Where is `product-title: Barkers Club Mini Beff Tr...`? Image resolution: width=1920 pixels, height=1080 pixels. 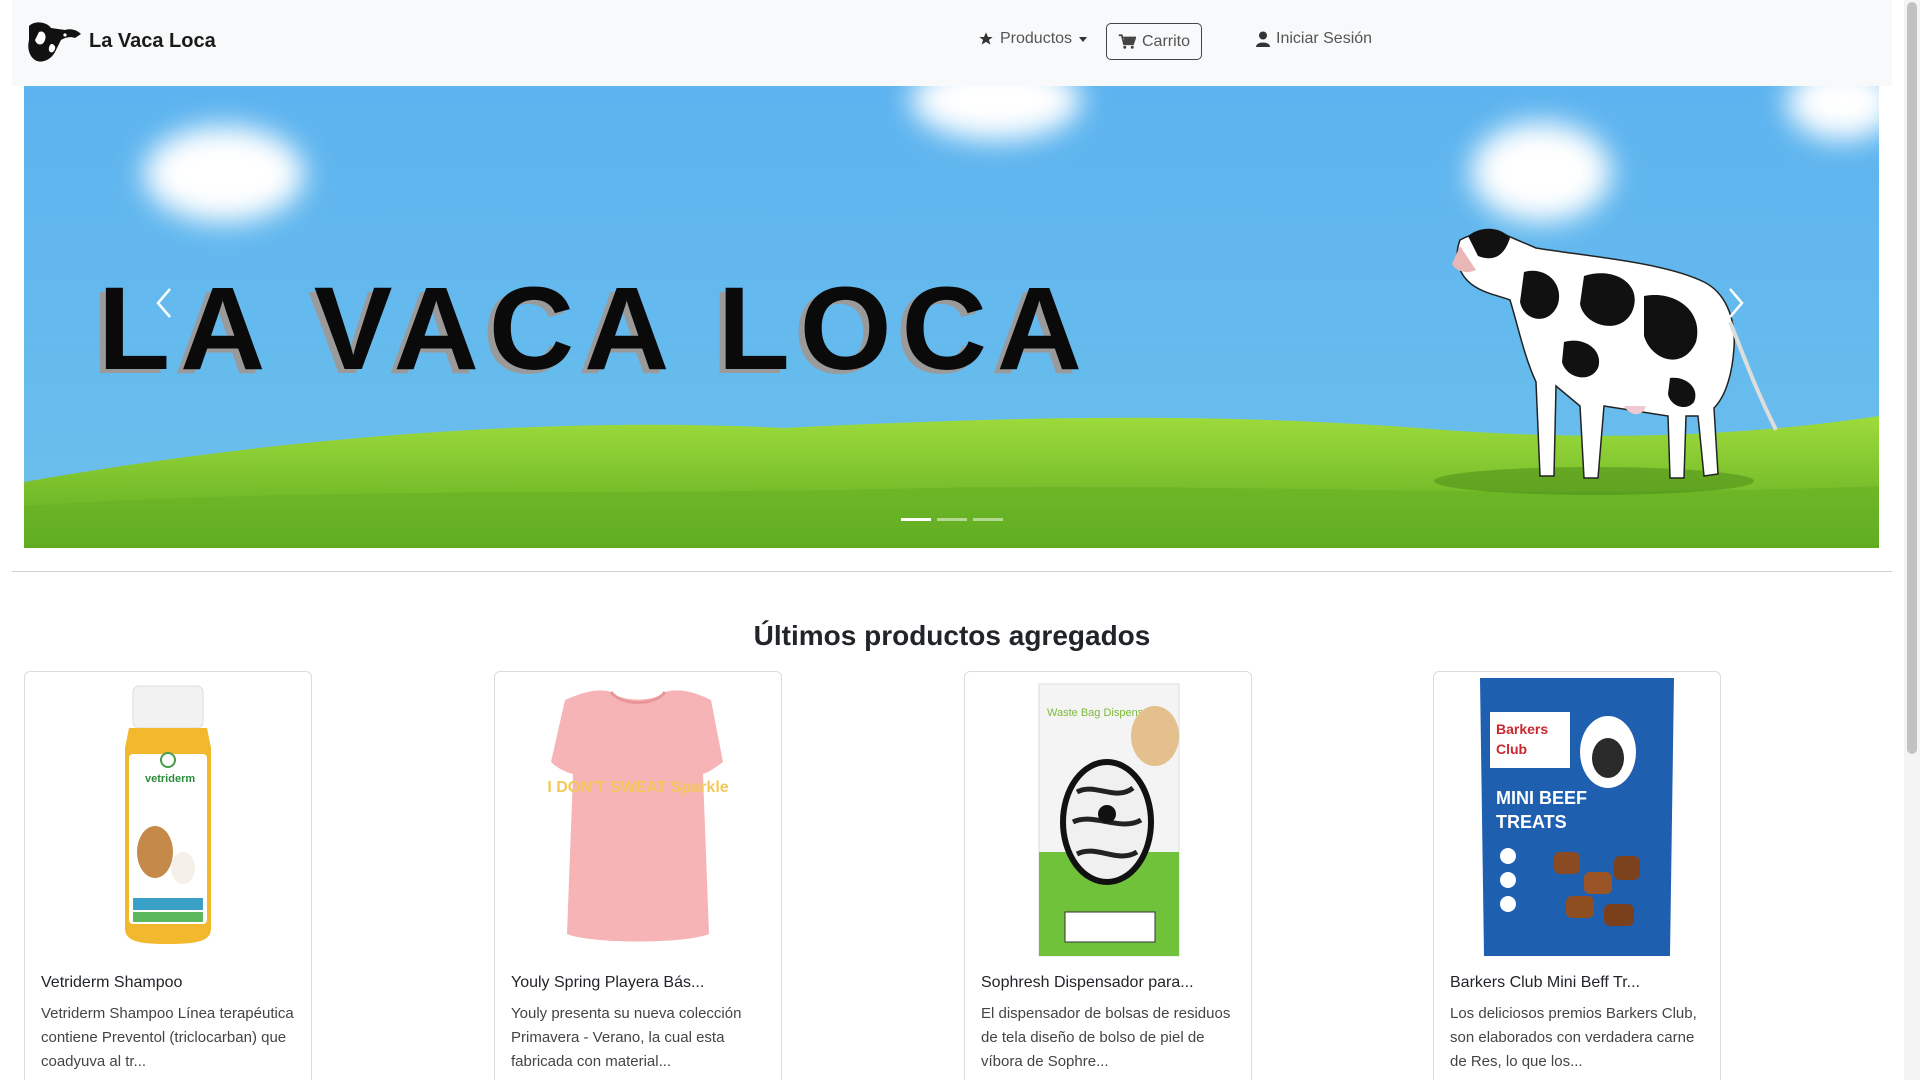
product-title: Barkers Club Mini Beff Tr... is located at coordinates (1545, 983).